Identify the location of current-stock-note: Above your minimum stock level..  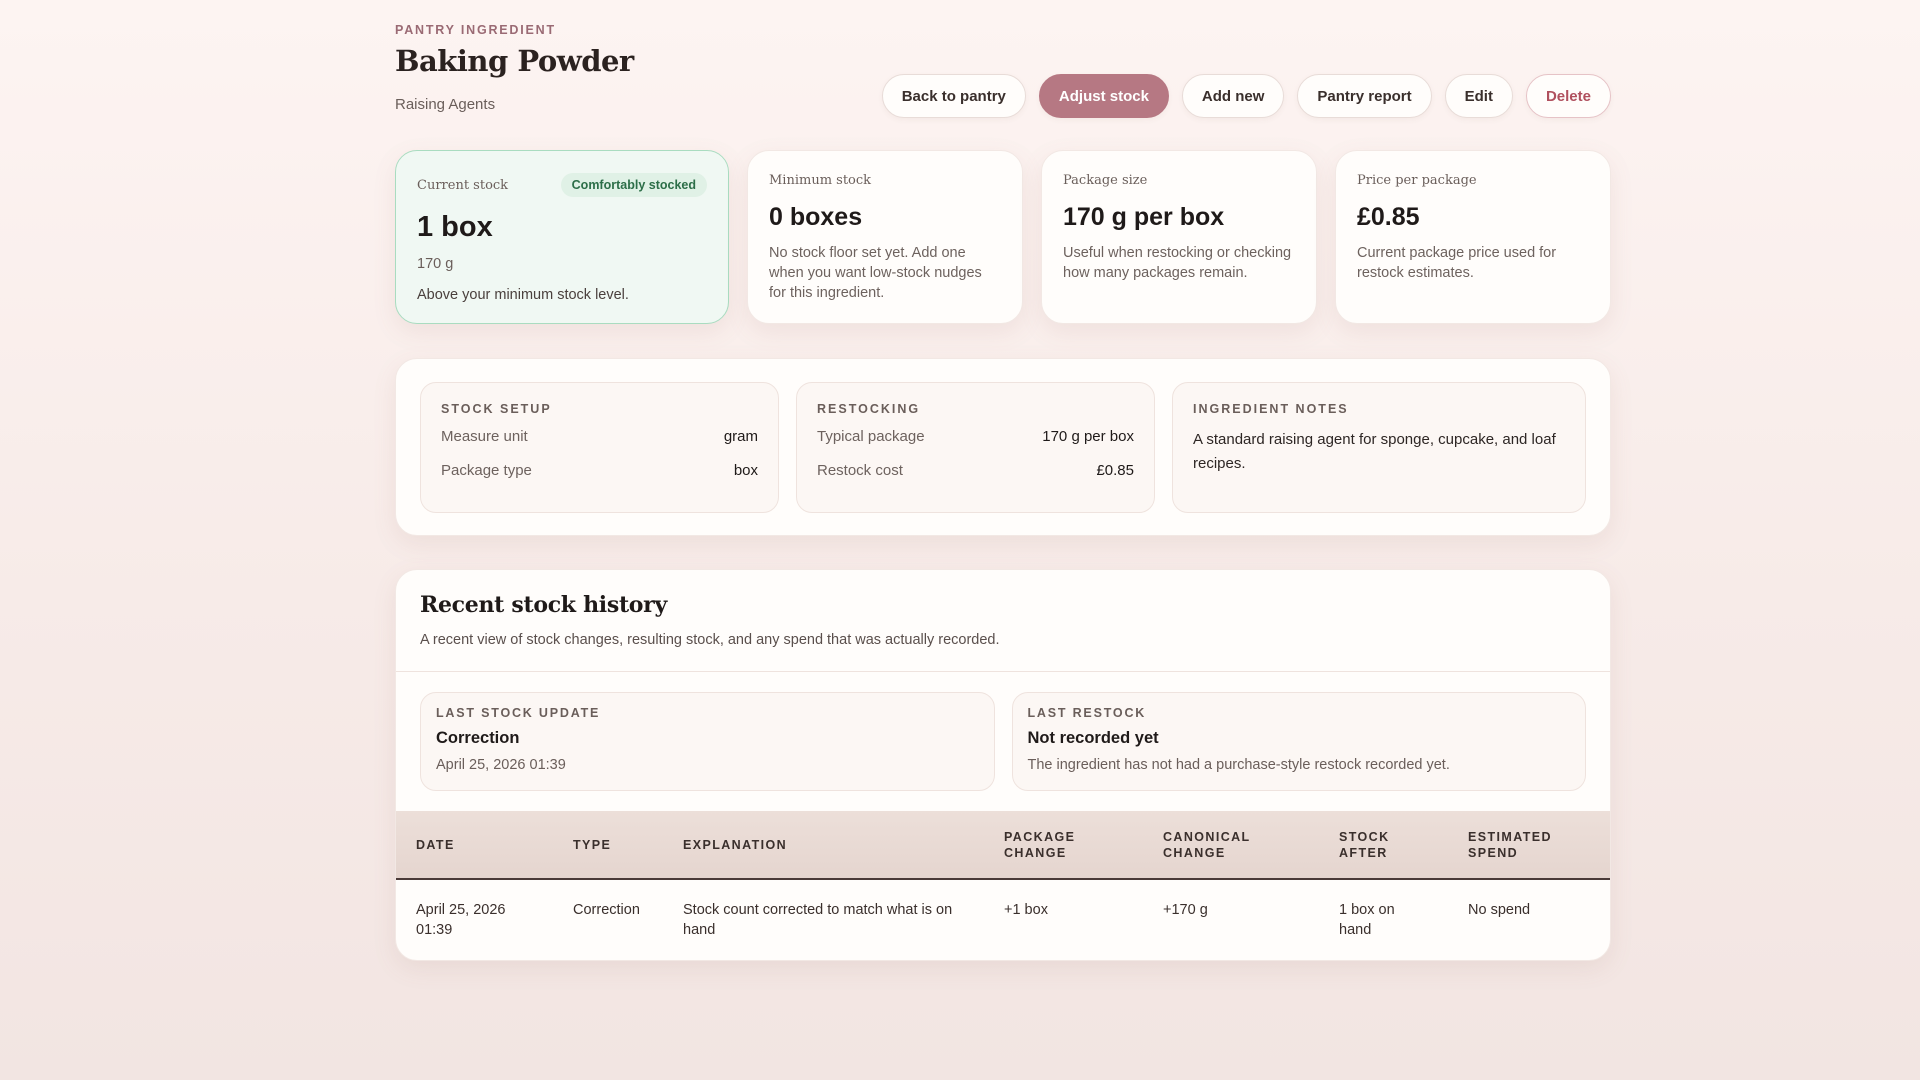
(523, 295).